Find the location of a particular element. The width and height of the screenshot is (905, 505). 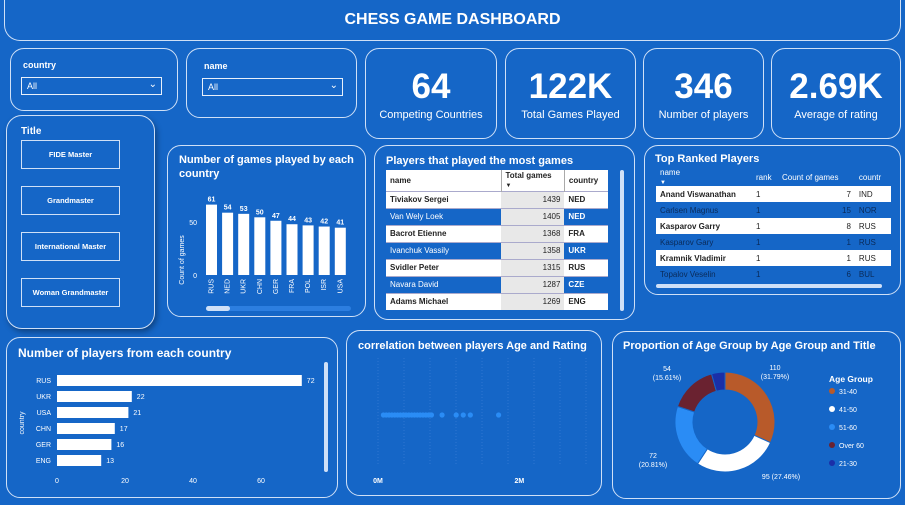

y-tick-label: RUS is located at coordinates (43, 381).